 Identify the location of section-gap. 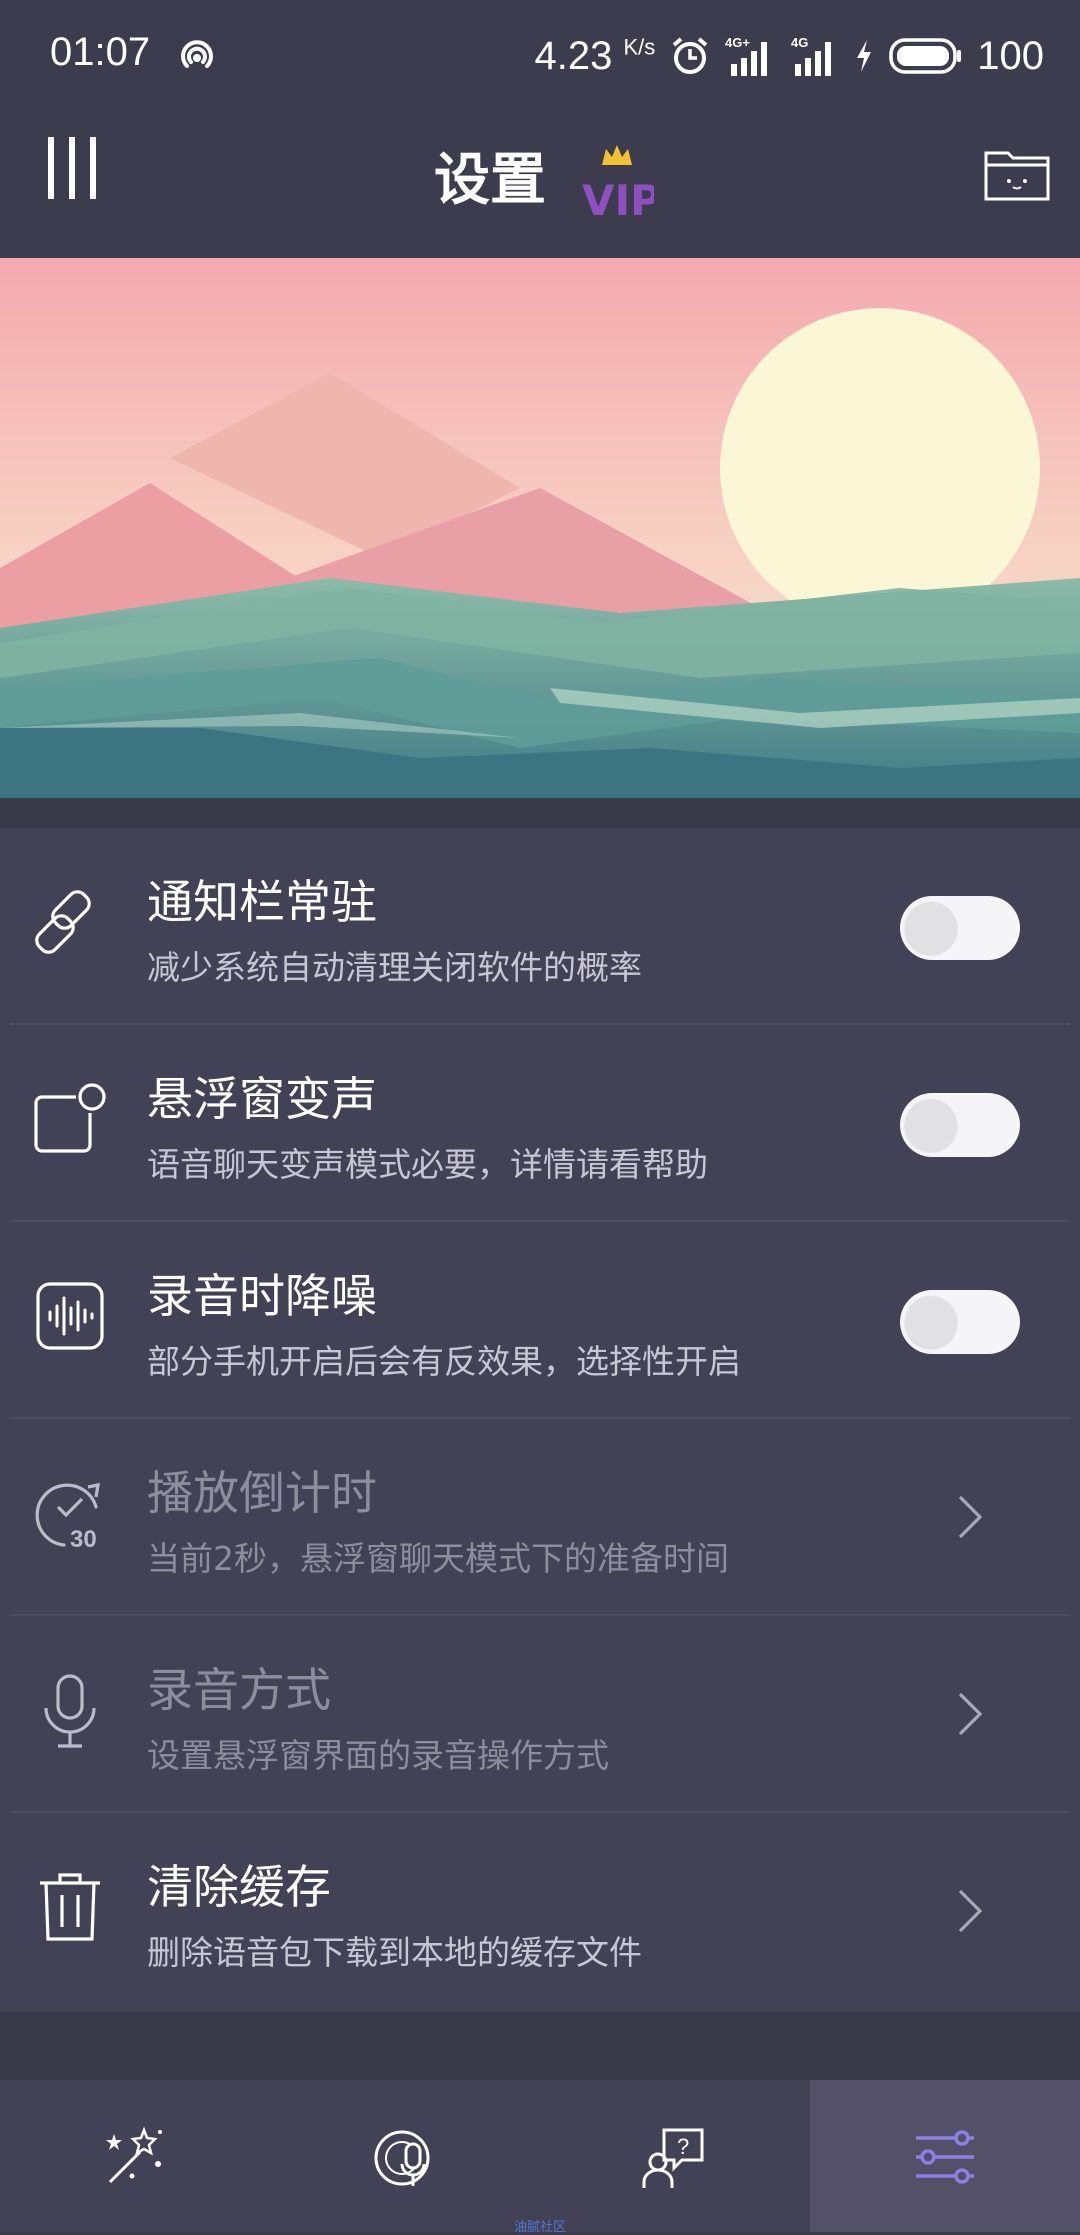
(540, 813).